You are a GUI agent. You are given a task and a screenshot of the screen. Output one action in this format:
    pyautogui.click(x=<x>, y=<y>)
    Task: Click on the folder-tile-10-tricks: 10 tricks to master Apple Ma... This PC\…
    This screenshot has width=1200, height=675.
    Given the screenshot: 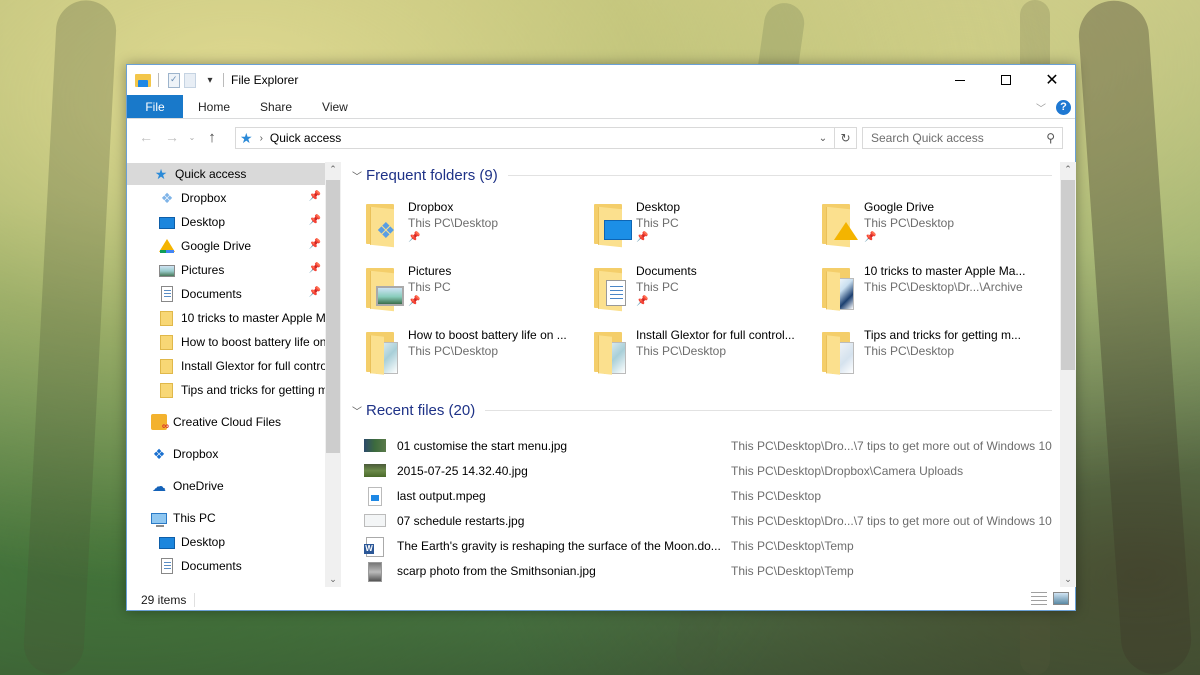 What is the action you would take?
    pyautogui.click(x=928, y=292)
    